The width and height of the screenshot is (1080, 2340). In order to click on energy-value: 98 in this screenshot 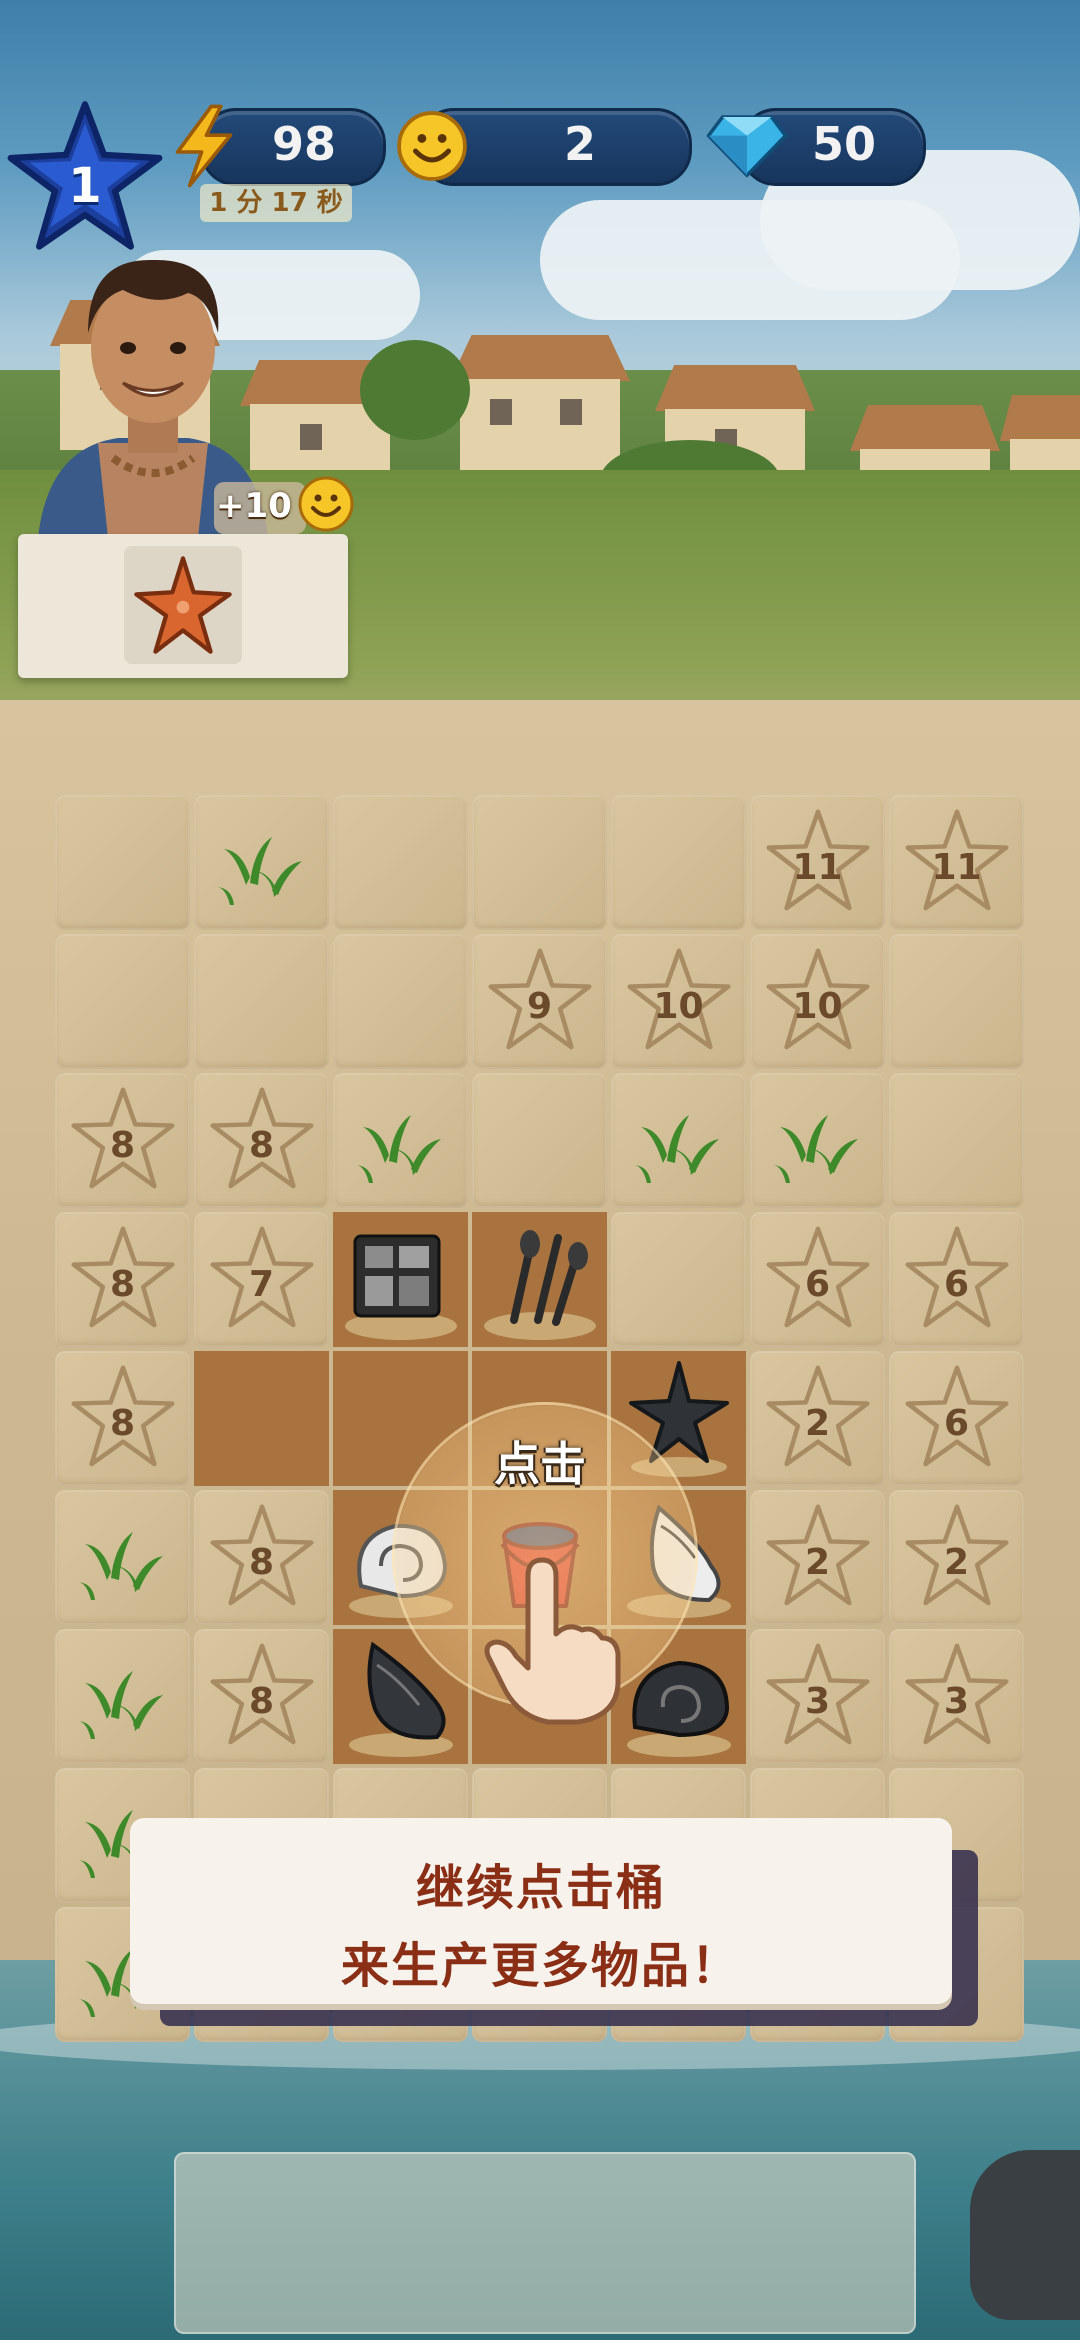, I will do `click(303, 144)`.